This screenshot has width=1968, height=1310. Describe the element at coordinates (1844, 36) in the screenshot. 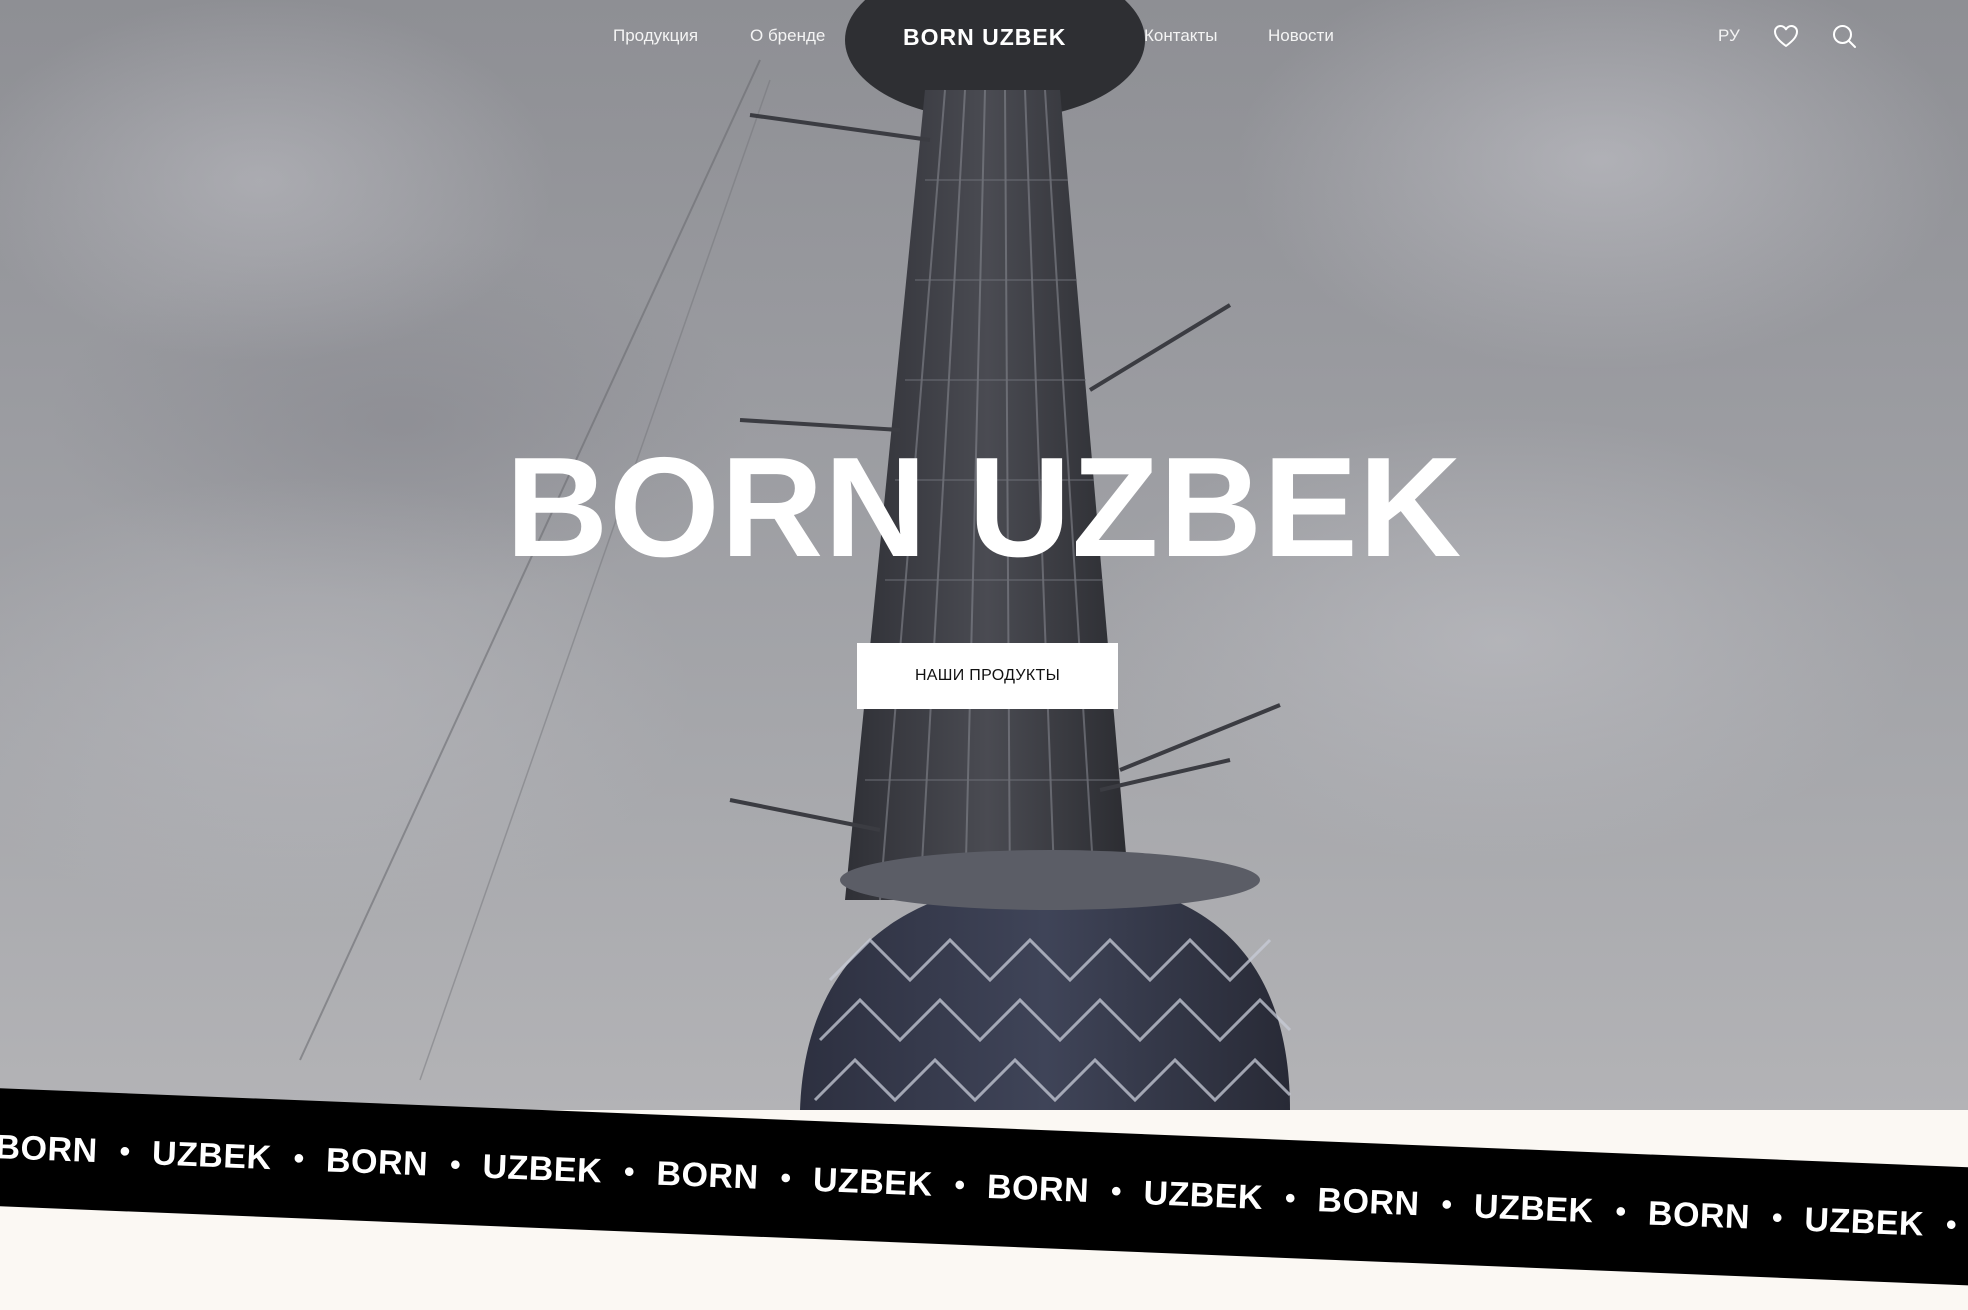

I see `search-icon` at that location.